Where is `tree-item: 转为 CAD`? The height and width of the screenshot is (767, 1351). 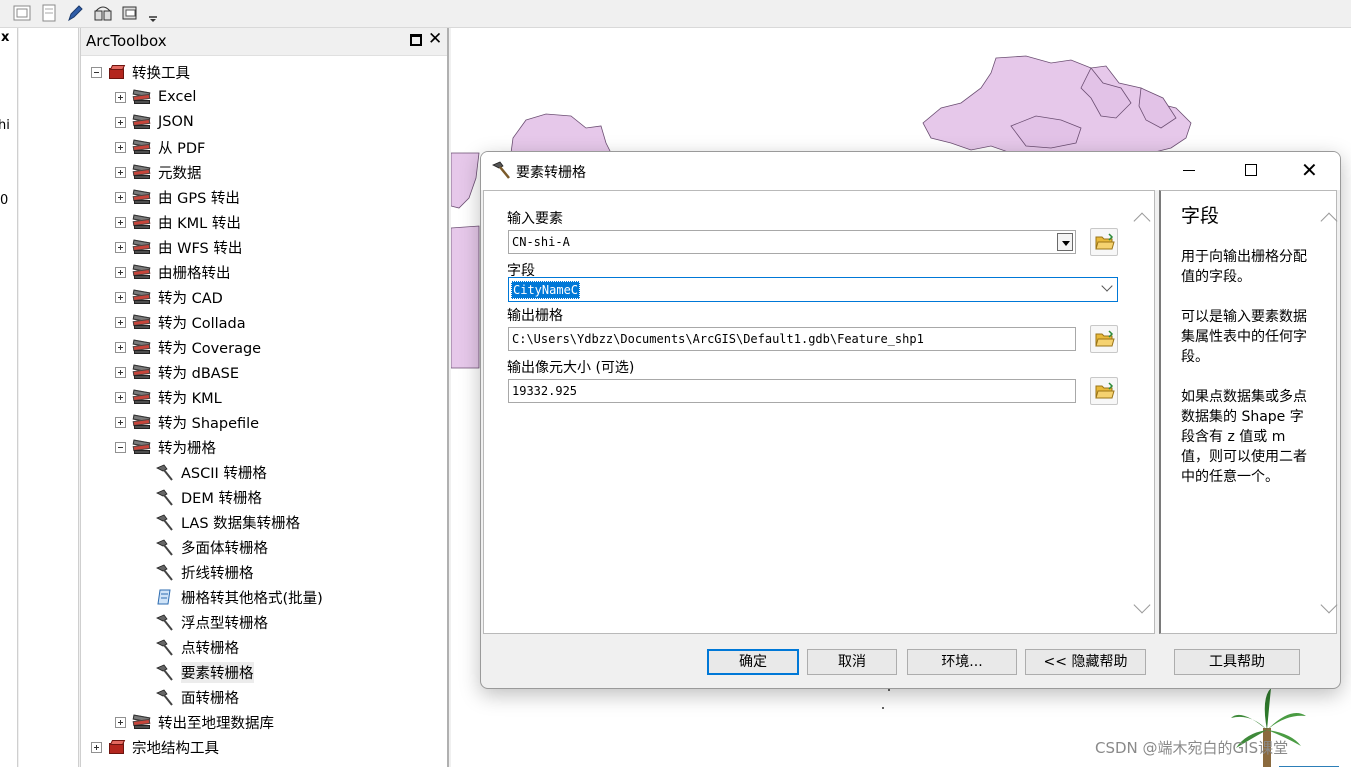 tree-item: 转为 CAD is located at coordinates (169, 297).